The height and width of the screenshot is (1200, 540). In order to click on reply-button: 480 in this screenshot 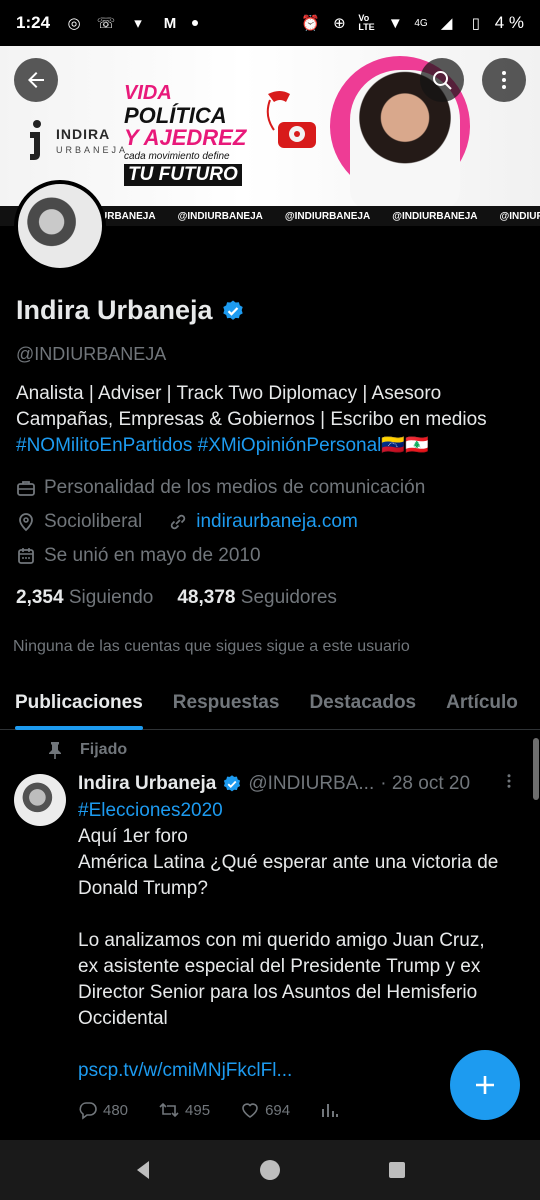, I will do `click(103, 1110)`.